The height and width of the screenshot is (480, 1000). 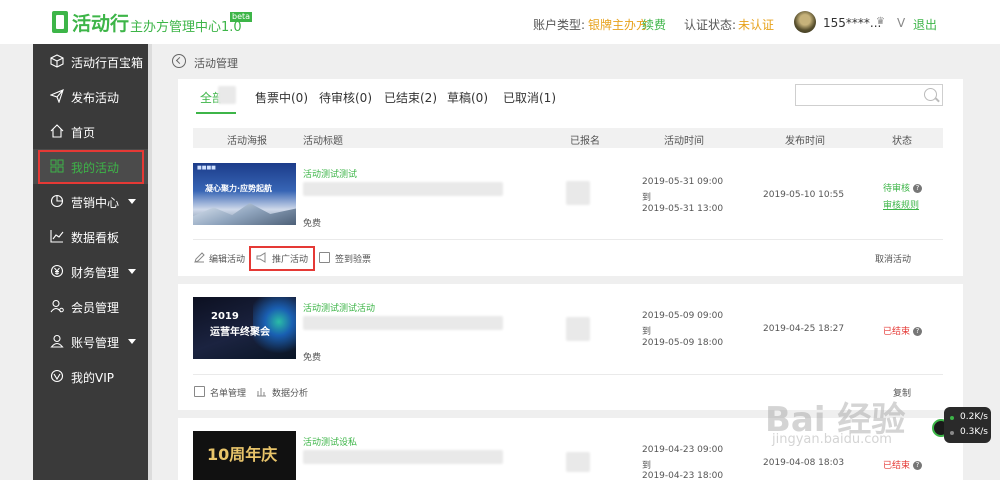 I want to click on event-price: 免费, so click(x=312, y=358).